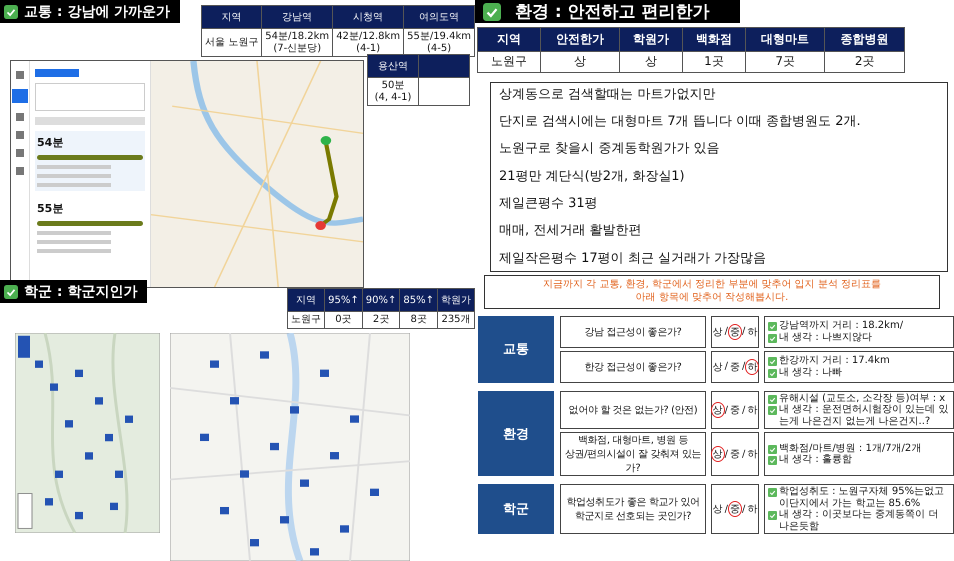 Image resolution: width=954 pixels, height=561 pixels. Describe the element at coordinates (419, 320) in the screenshot. I see `table-cell: 8곳` at that location.